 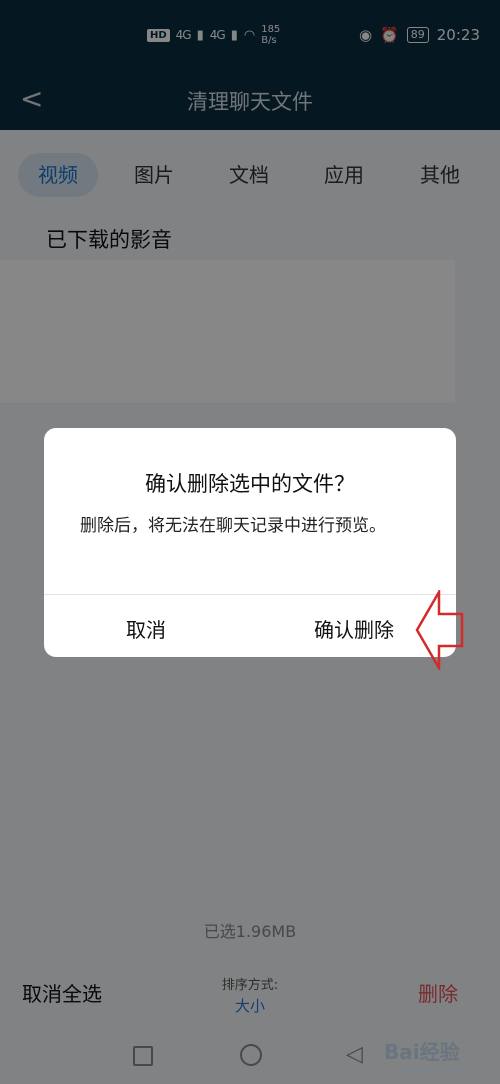 What do you see at coordinates (250, 484) in the screenshot?
I see `dialog-title: 确认删除选中的文件？` at bounding box center [250, 484].